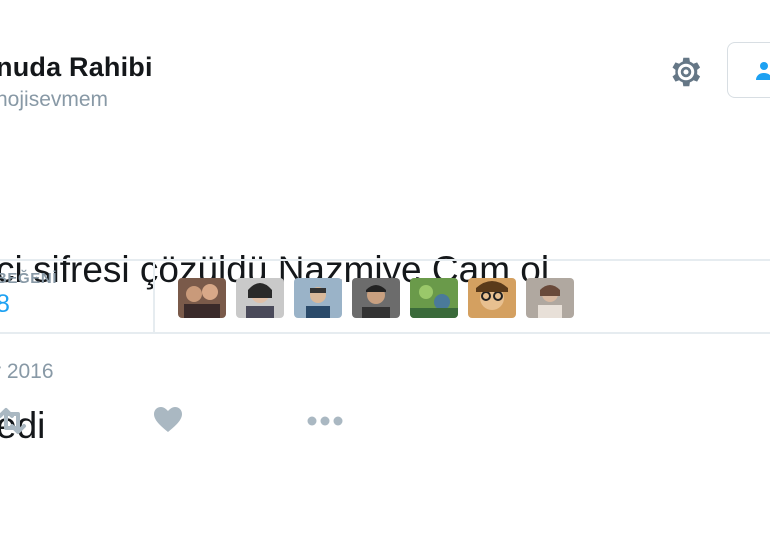 This screenshot has height=556, width=770. Describe the element at coordinates (28, 278) in the screenshot. I see `likes-label: BEĞENİ` at that location.